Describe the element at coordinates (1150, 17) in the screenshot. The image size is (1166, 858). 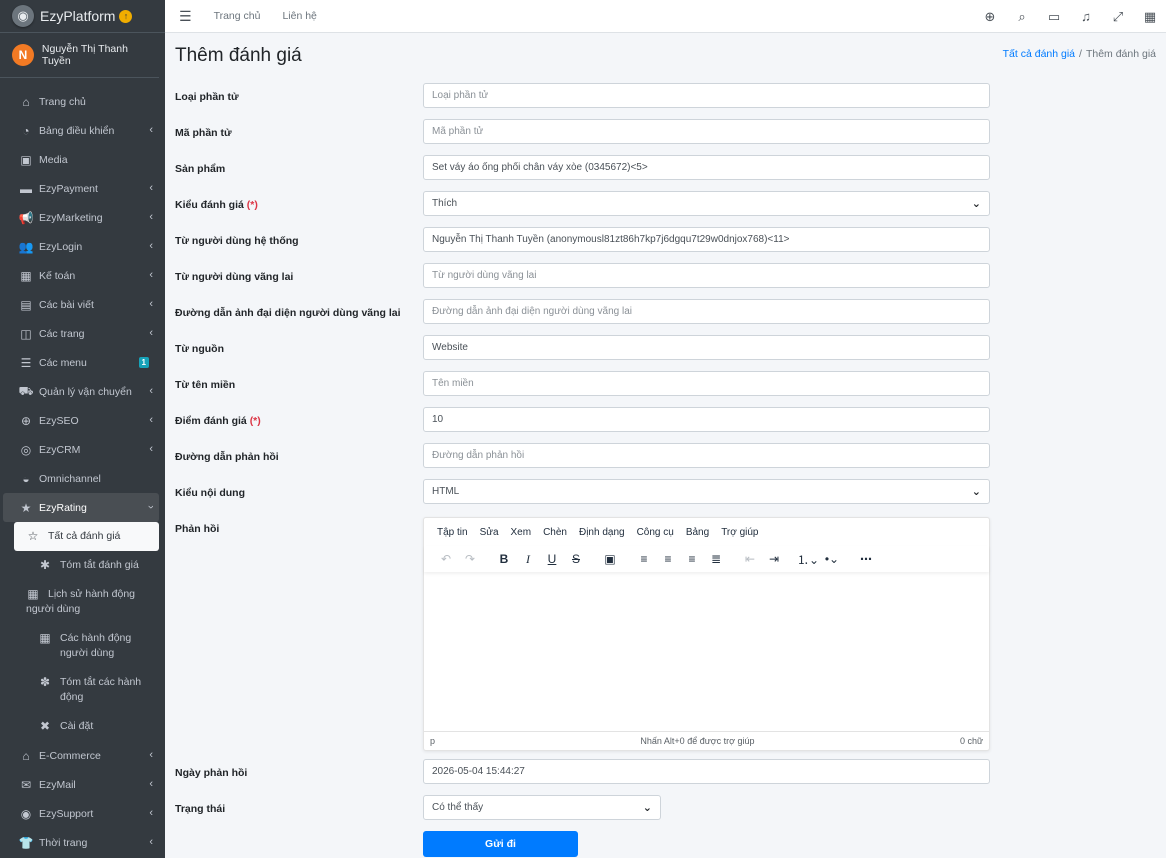
I see `apps-grid-icon: ▦` at that location.